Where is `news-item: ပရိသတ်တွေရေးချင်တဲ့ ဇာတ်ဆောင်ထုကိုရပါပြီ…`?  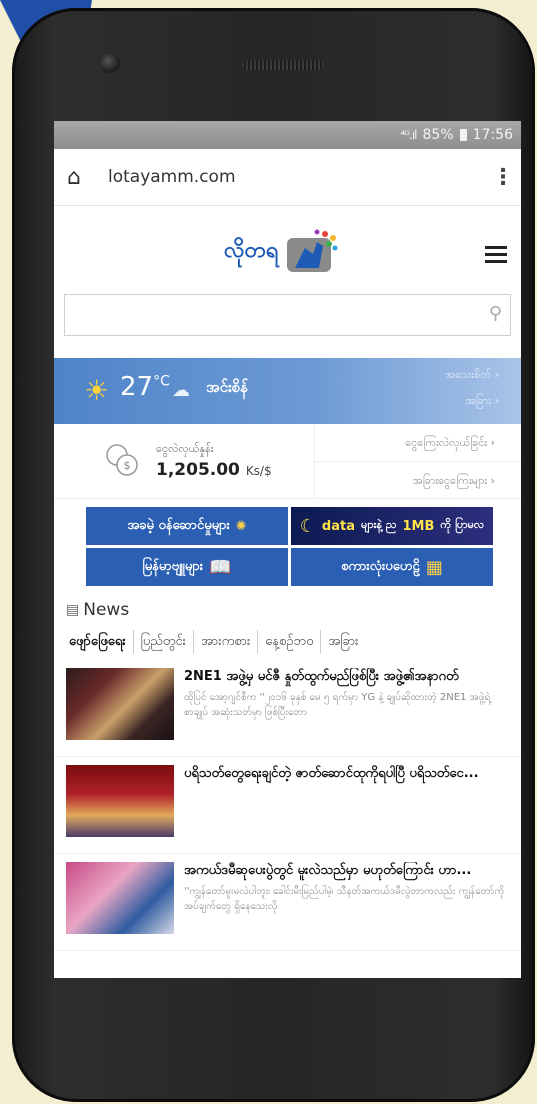
news-item: ပရိသတ်တွေရေးချင်တဲ့ ဇာတ်ဆောင်ထုကိုရပါပြီ… is located at coordinates (287, 809).